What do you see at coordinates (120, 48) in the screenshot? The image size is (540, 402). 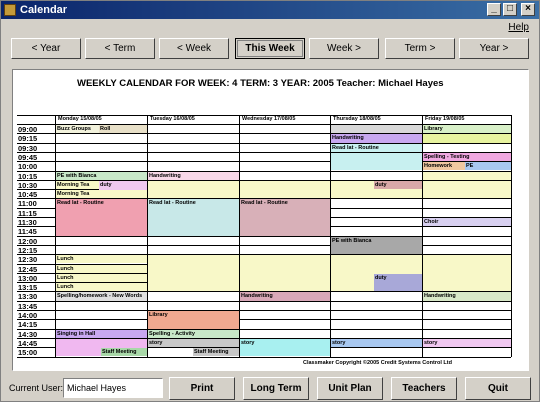 I see `nav-button-1: < Term` at bounding box center [120, 48].